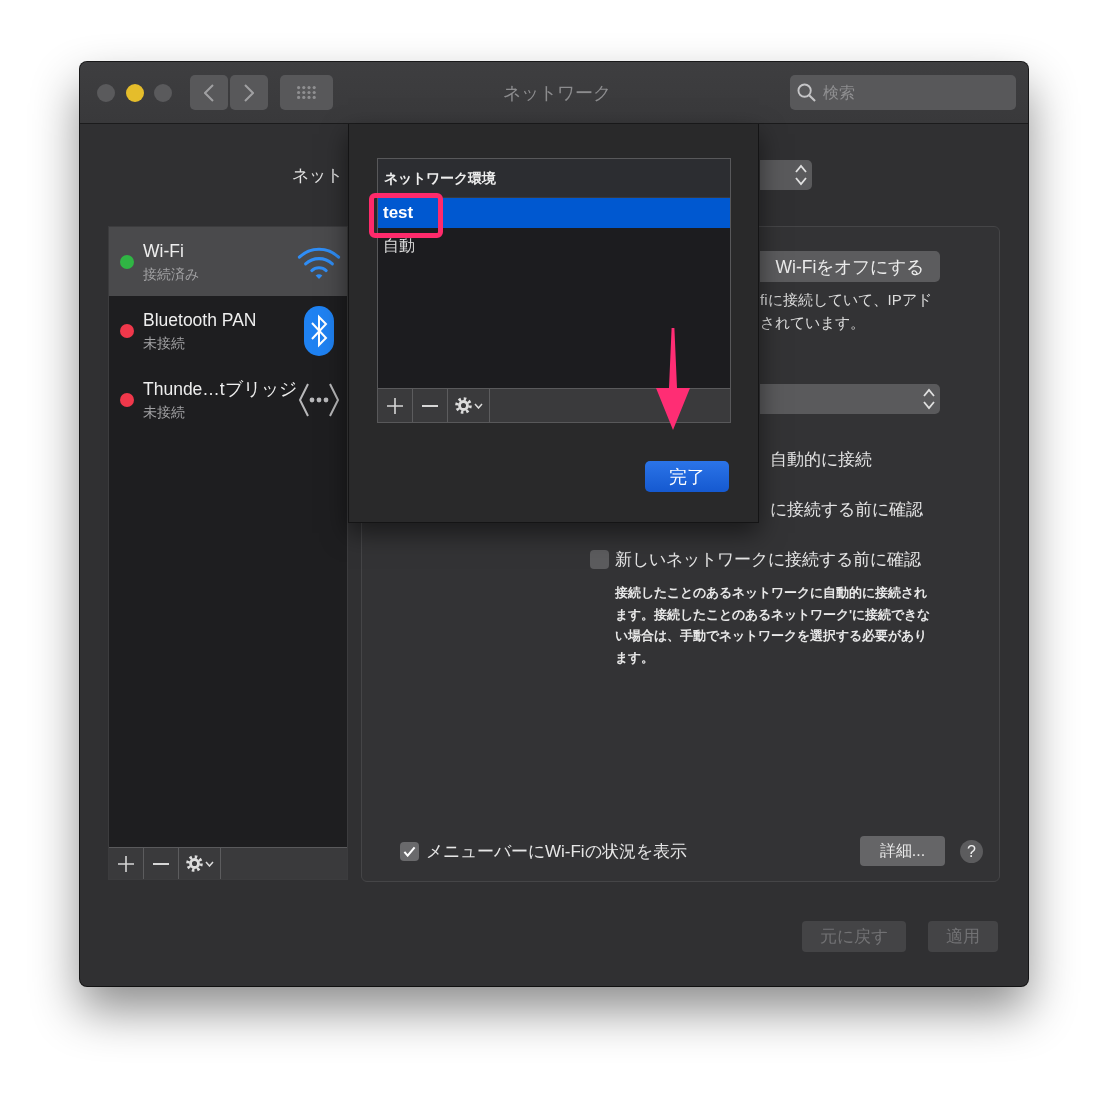 This screenshot has width=1108, height=1108. What do you see at coordinates (163, 251) in the screenshot?
I see `service-name: Wi-Fi` at bounding box center [163, 251].